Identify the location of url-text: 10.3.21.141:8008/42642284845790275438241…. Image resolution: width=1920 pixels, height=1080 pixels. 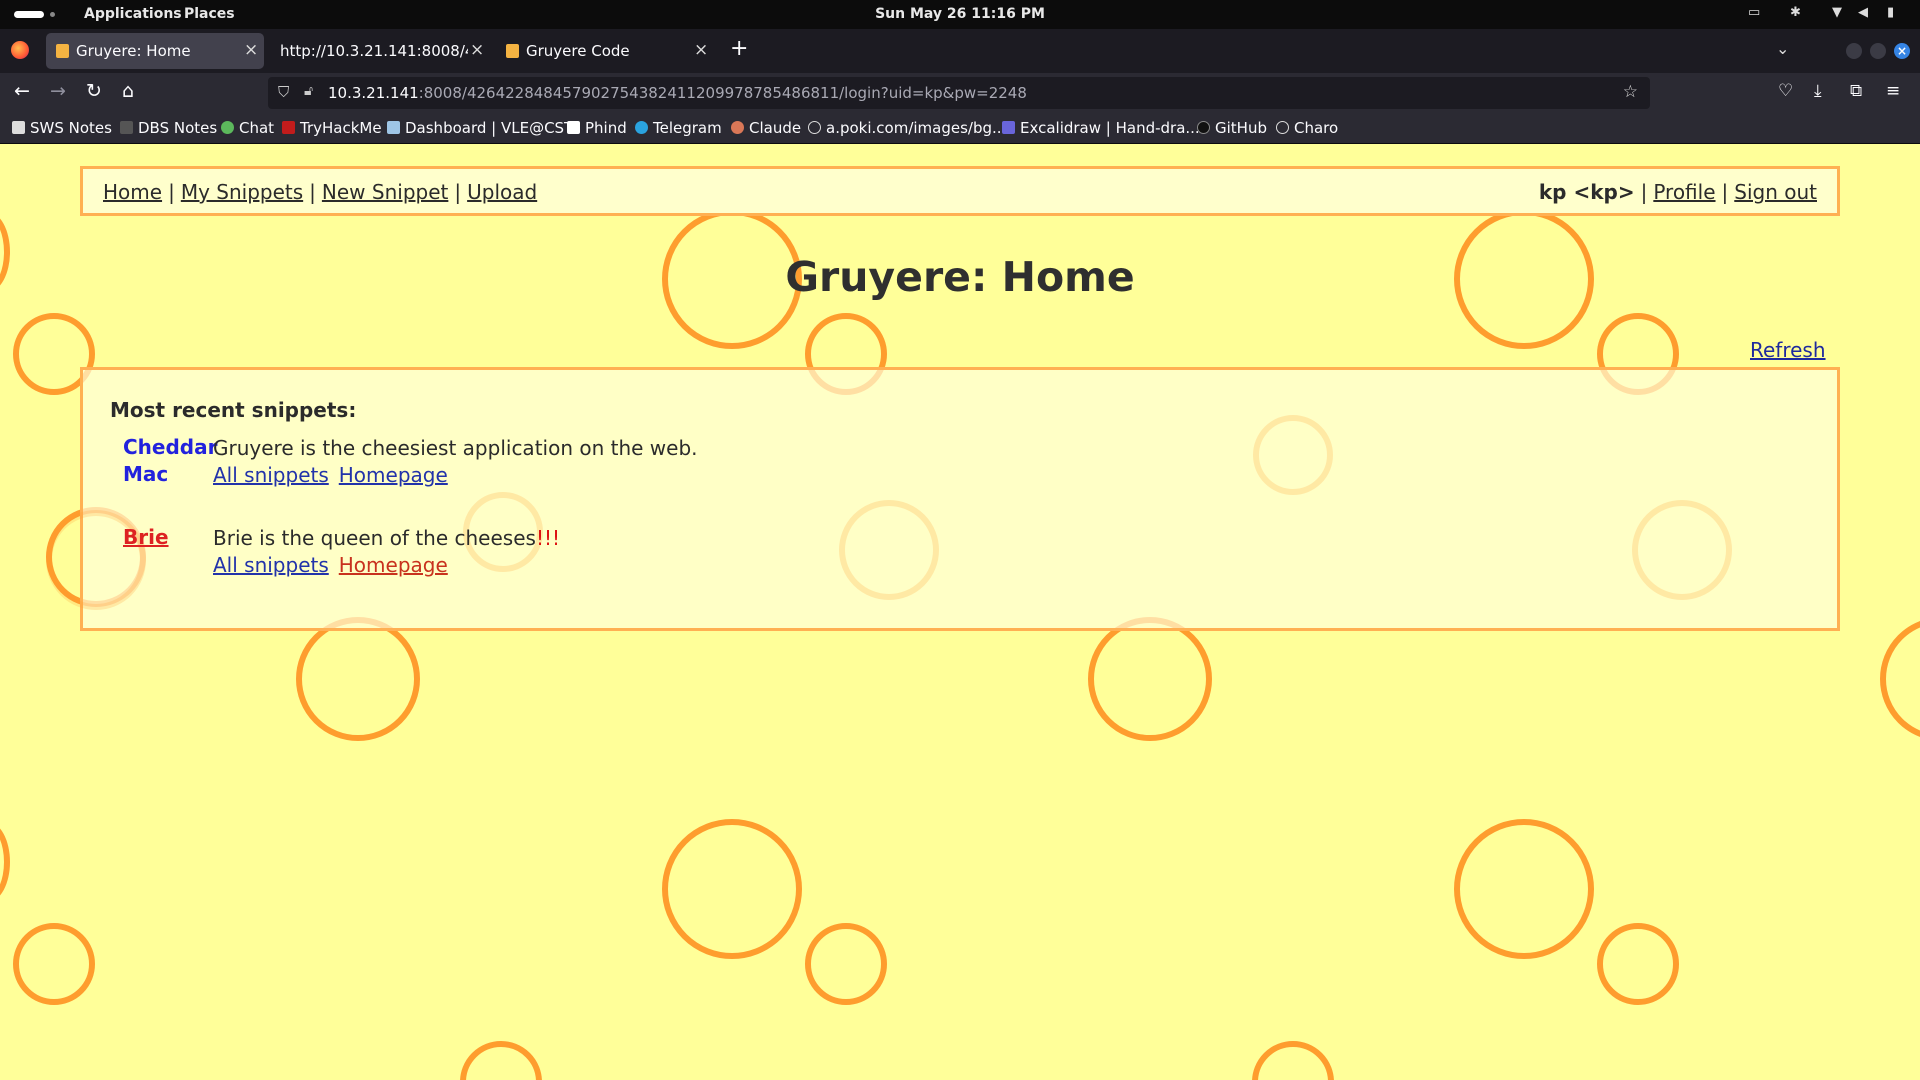
(677, 93).